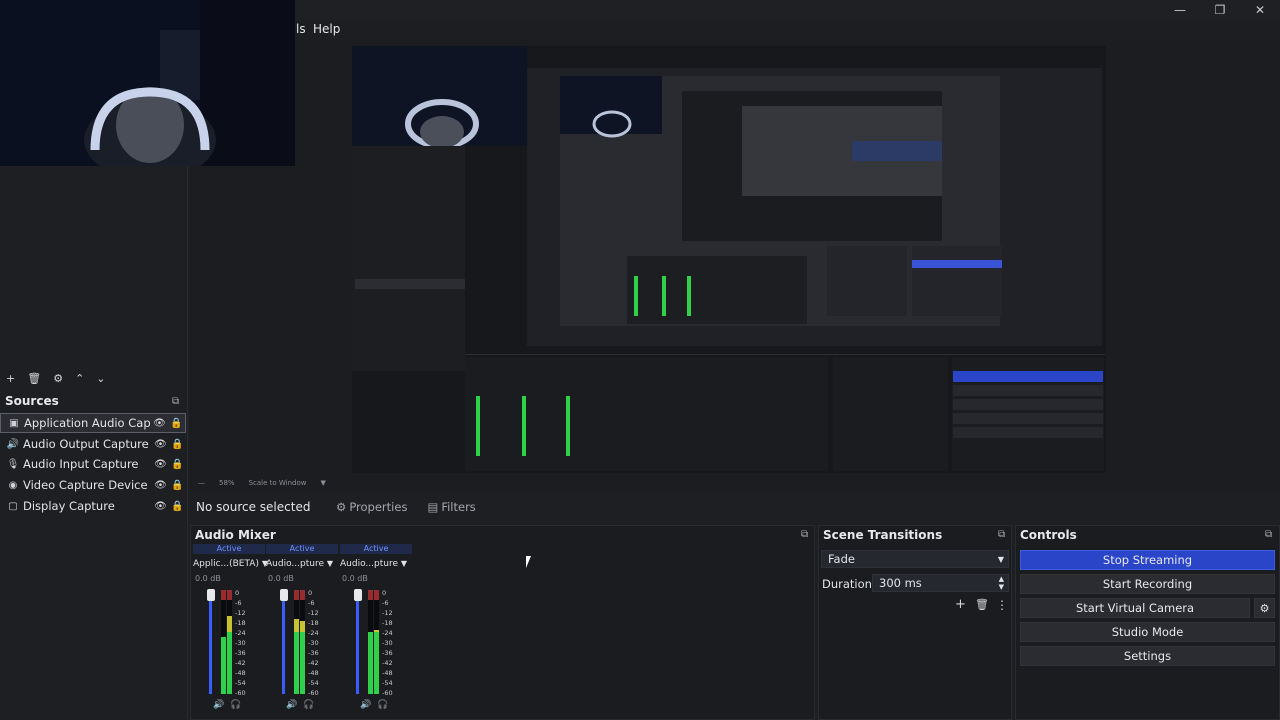 This screenshot has height=720, width=1280. I want to click on source-label: Display Capture, so click(69, 506).